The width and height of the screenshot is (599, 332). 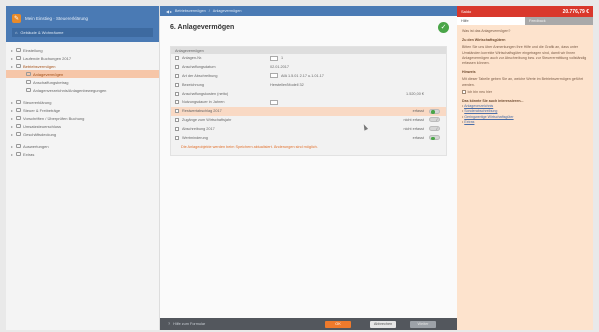 What do you see at coordinates (423, 324) in the screenshot?
I see `next-button: Weiter` at bounding box center [423, 324].